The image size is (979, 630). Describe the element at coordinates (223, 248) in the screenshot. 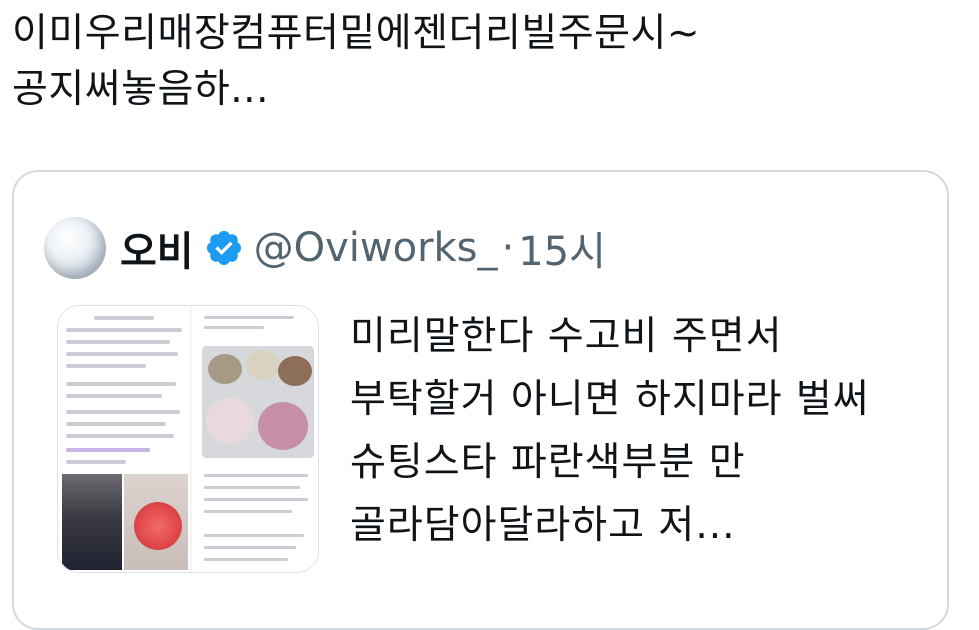

I see `verified-badge-icon` at that location.